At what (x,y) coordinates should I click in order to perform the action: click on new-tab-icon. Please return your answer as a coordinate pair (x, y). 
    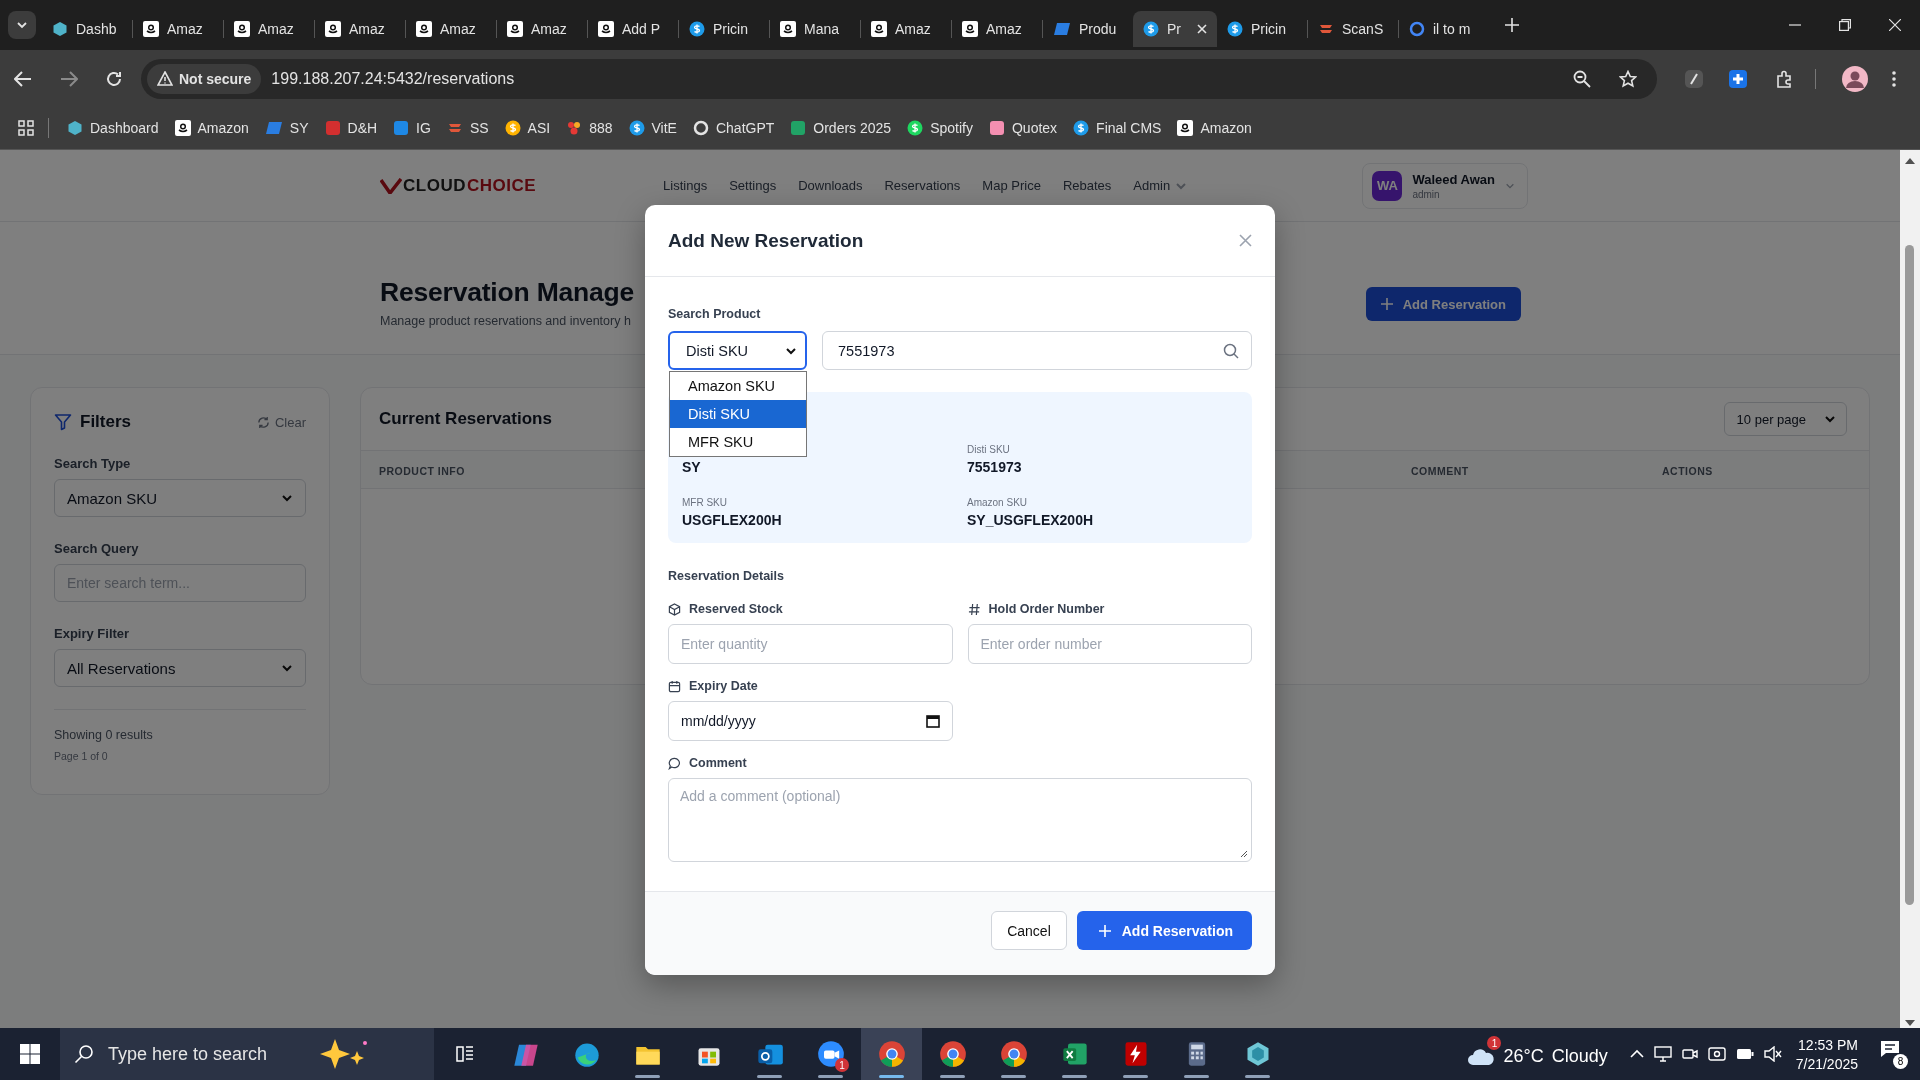
    Looking at the image, I should click on (1512, 25).